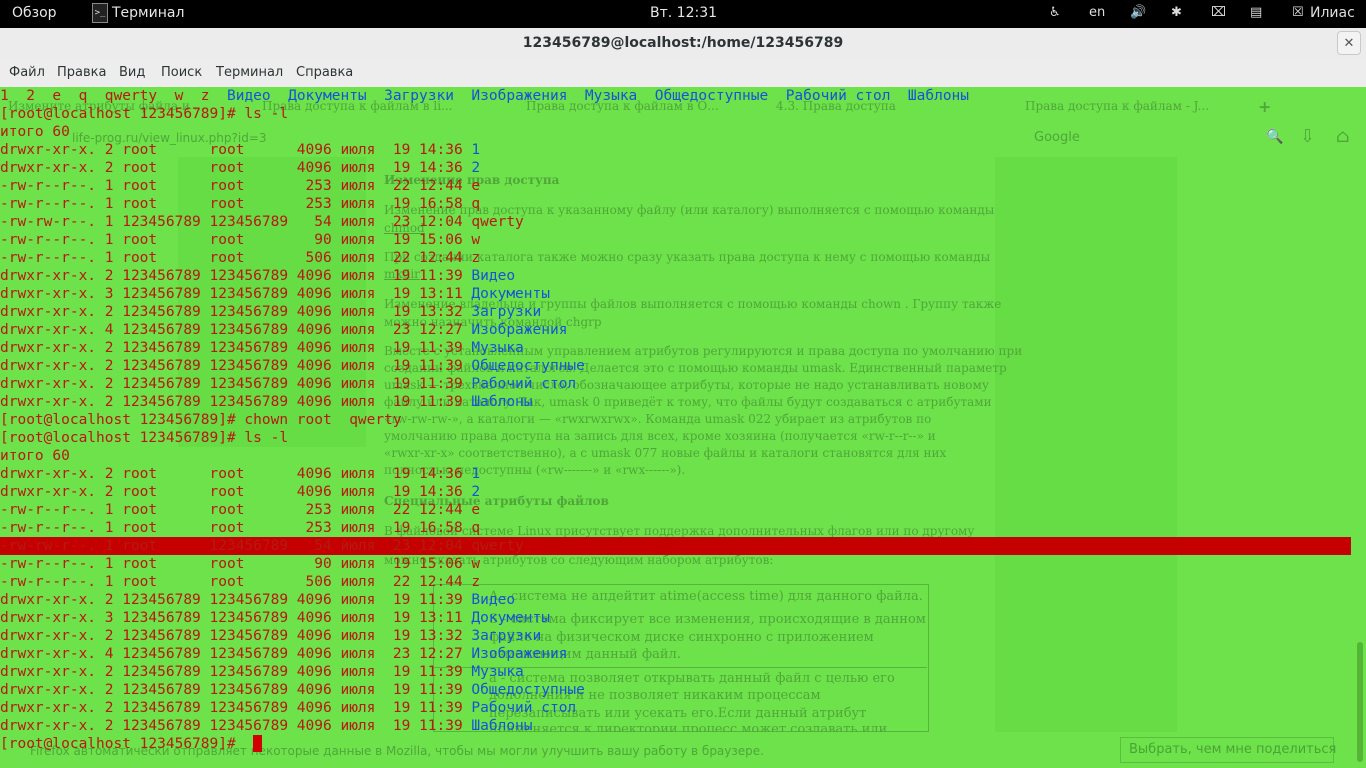 The height and width of the screenshot is (768, 1366). Describe the element at coordinates (1256, 12) in the screenshot. I see `clipboard-icon: ▤` at that location.